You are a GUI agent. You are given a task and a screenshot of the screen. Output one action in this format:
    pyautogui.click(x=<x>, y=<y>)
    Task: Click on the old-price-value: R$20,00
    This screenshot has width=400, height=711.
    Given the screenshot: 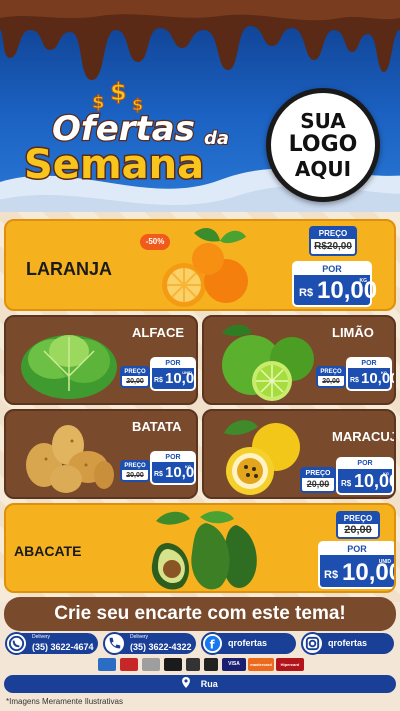 What is the action you would take?
    pyautogui.click(x=333, y=246)
    